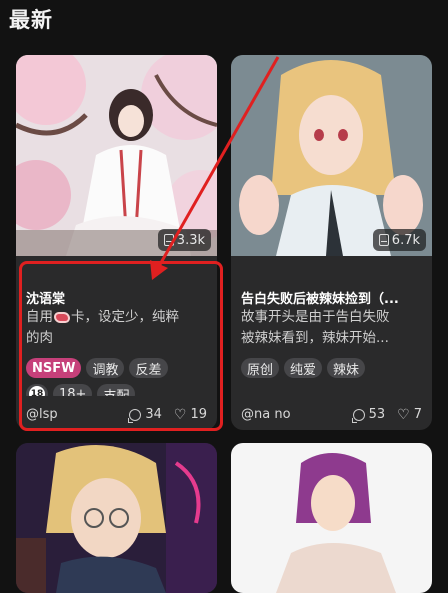 The image size is (448, 593). Describe the element at coordinates (184, 240) in the screenshot. I see `view-count: 3.3k` at that location.